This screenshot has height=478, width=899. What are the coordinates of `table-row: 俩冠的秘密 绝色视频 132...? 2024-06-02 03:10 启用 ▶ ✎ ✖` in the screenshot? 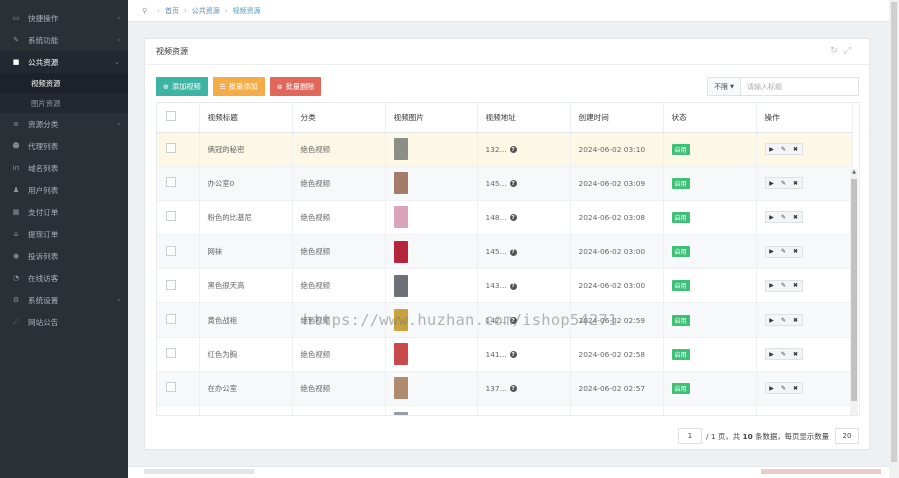 It's located at (505, 149).